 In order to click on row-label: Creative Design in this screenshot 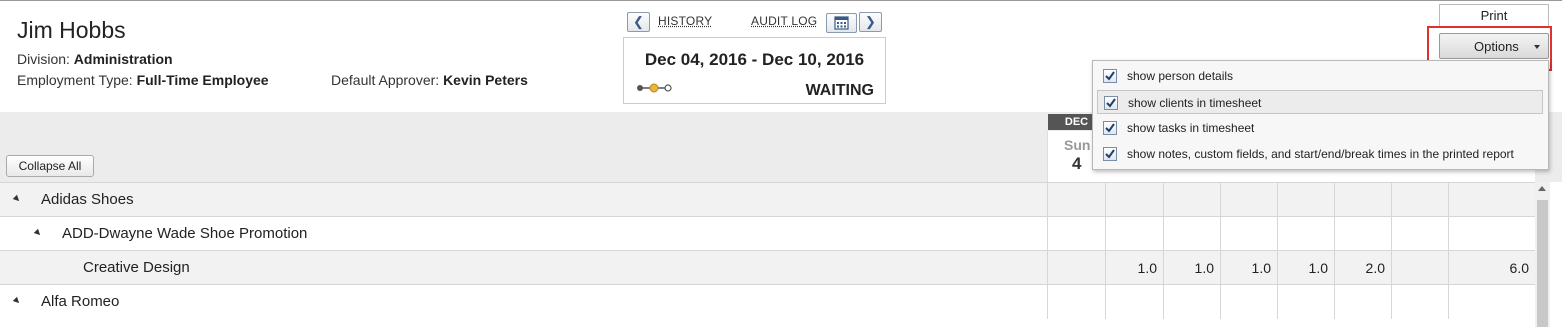, I will do `click(136, 267)`.